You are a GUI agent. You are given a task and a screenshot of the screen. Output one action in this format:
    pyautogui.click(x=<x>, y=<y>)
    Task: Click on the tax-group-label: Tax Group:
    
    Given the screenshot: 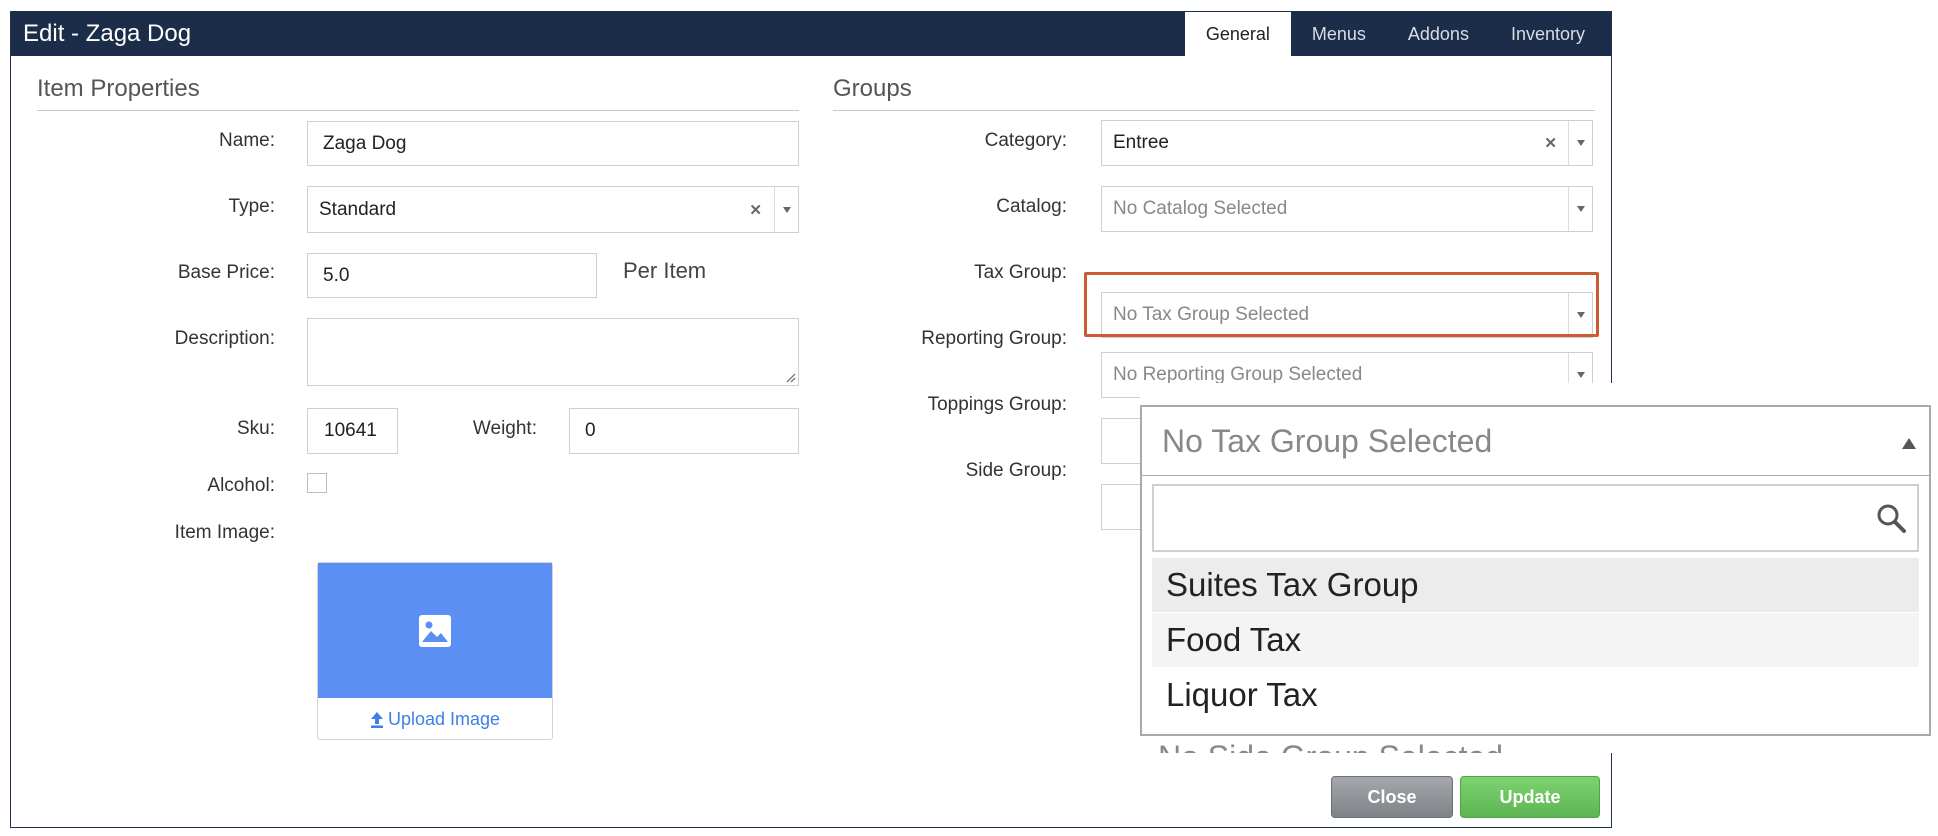 What is the action you would take?
    pyautogui.click(x=1020, y=272)
    